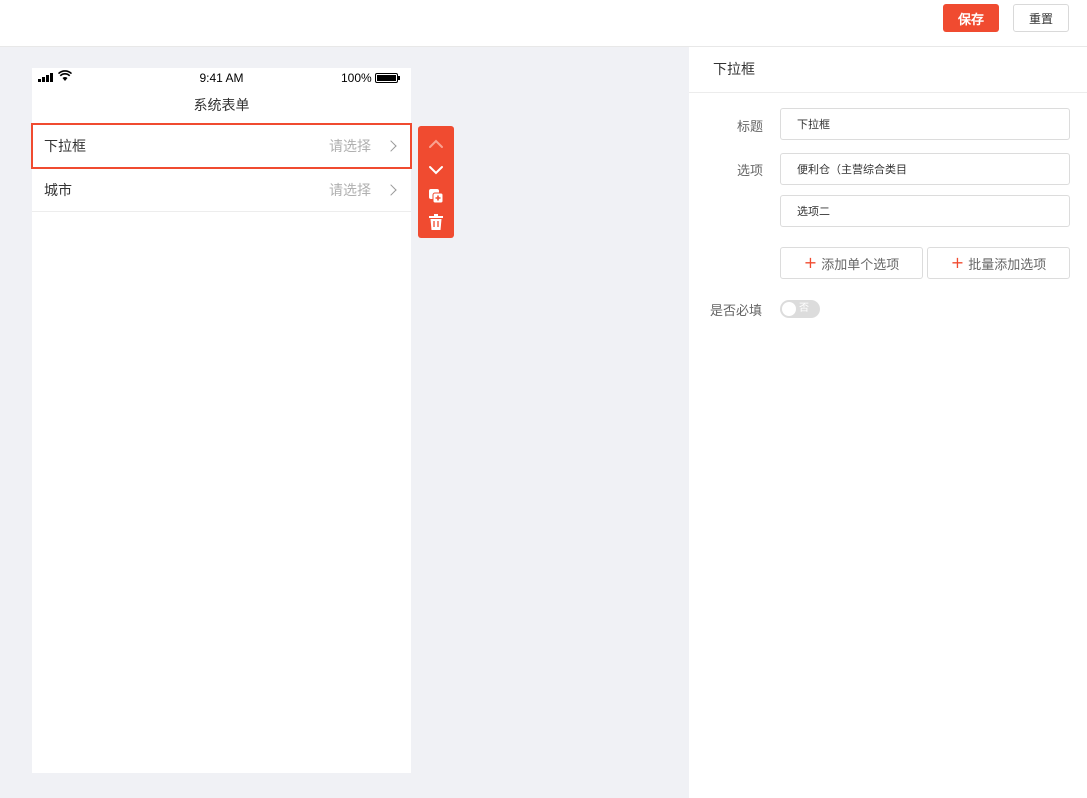 The height and width of the screenshot is (798, 1087). What do you see at coordinates (387, 78) in the screenshot?
I see `battery-icon` at bounding box center [387, 78].